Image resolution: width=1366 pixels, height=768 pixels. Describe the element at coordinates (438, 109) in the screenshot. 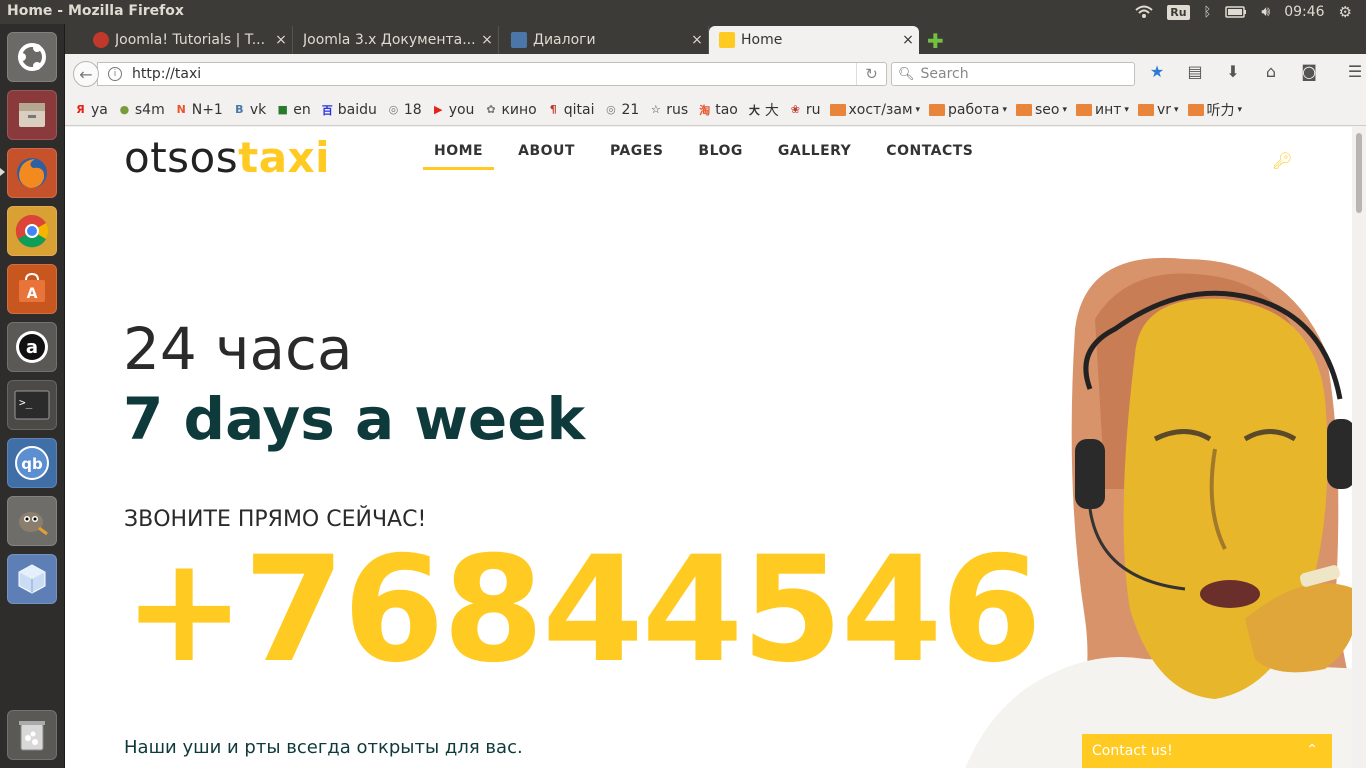

I see `bookmark-favicon-icon: ▶` at that location.